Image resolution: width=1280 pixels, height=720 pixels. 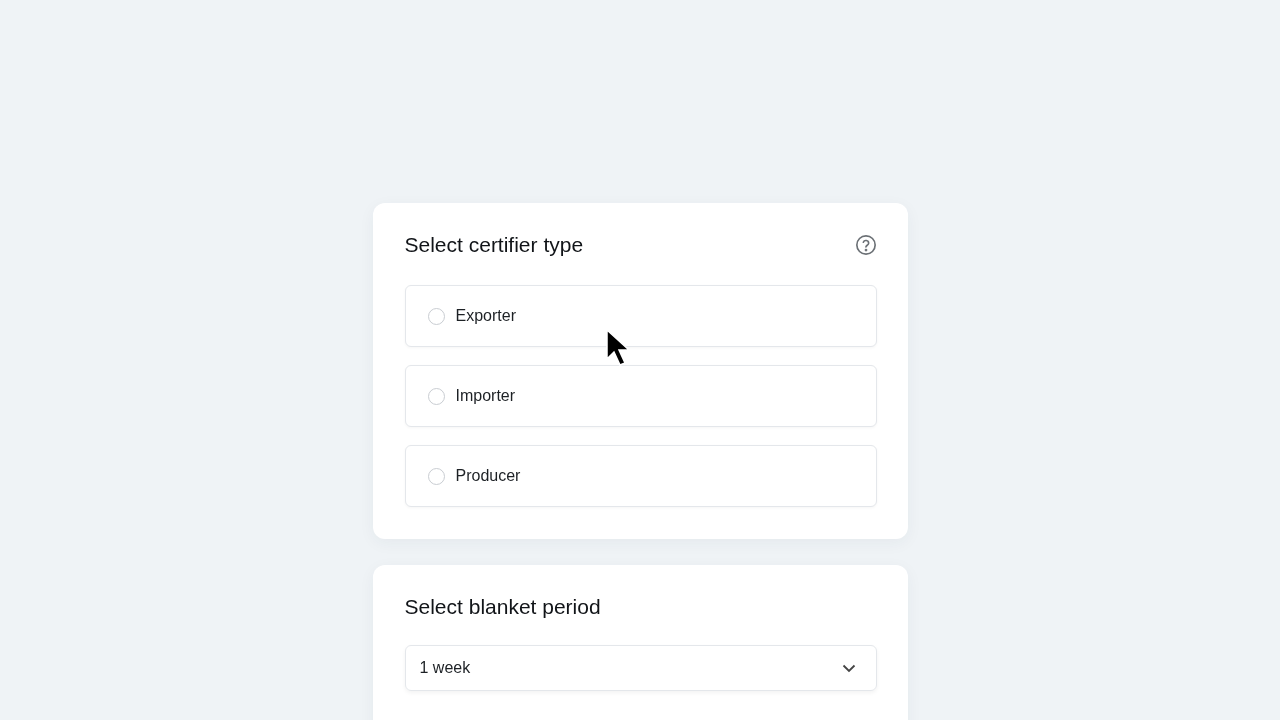 What do you see at coordinates (640, 476) in the screenshot?
I see `radio-option: Producer` at bounding box center [640, 476].